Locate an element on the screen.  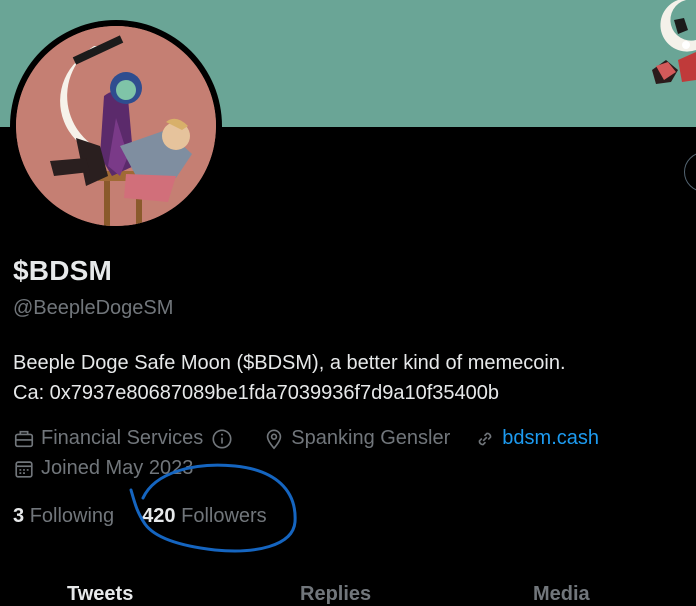
website-link: bdsm.cash is located at coordinates (550, 438).